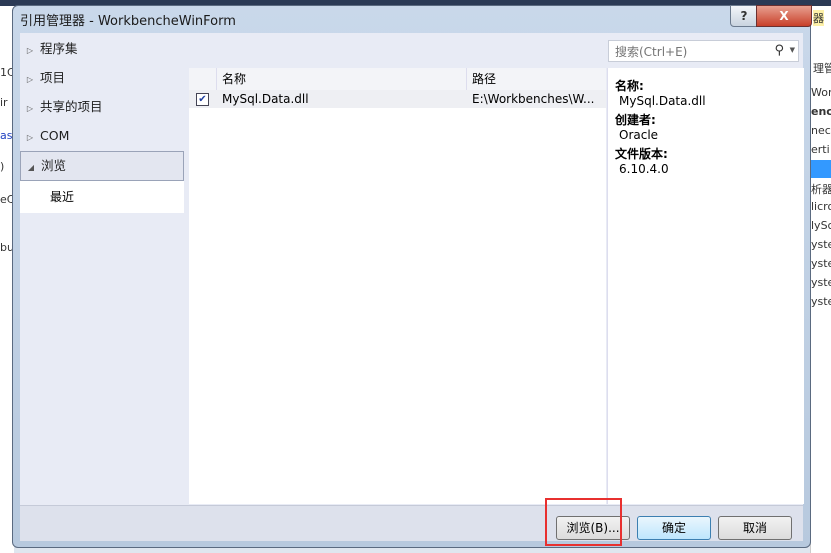 The height and width of the screenshot is (553, 831). I want to click on detail-name-value: MySql.Data.dll, so click(662, 101).